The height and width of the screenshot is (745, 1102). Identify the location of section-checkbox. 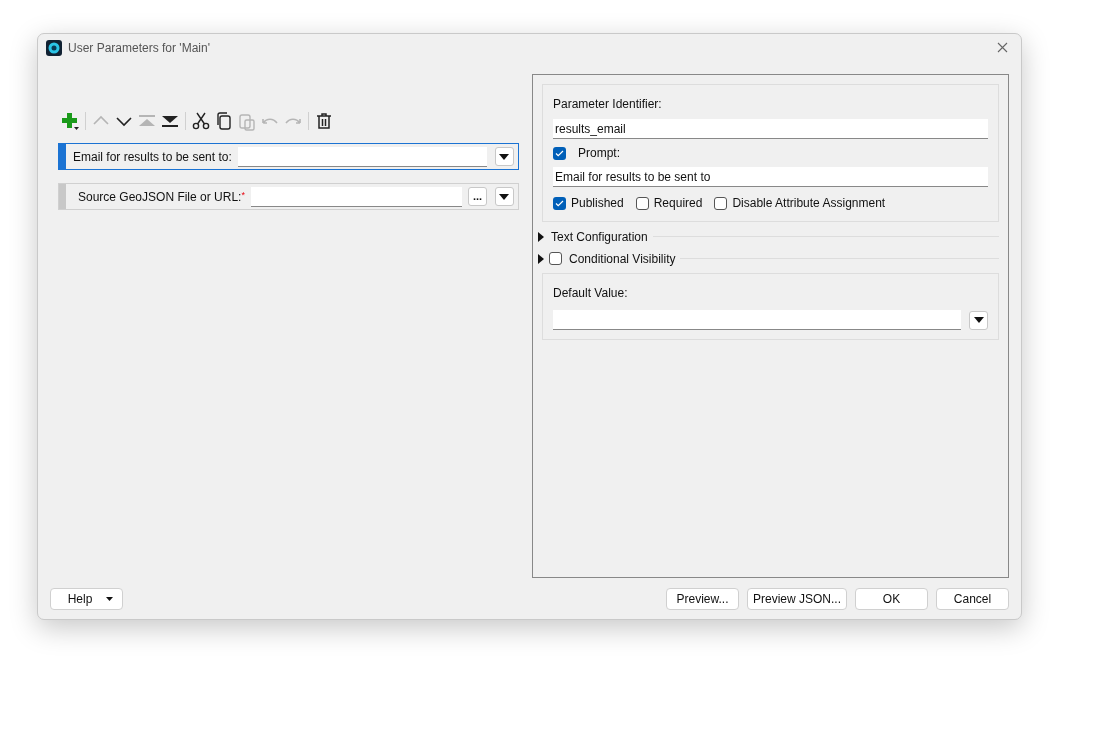
(555, 259).